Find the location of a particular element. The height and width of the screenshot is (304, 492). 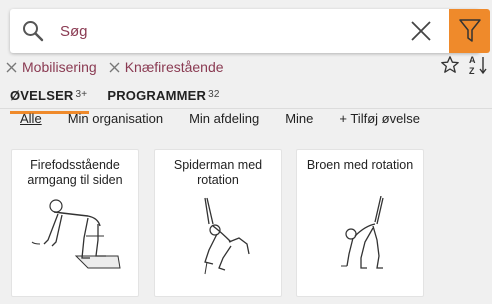

exercise-card: Spiderman med rotation is located at coordinates (218, 223).